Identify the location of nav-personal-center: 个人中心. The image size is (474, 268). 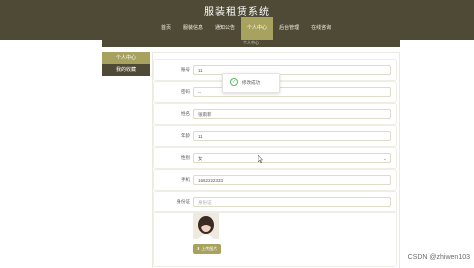
(257, 28).